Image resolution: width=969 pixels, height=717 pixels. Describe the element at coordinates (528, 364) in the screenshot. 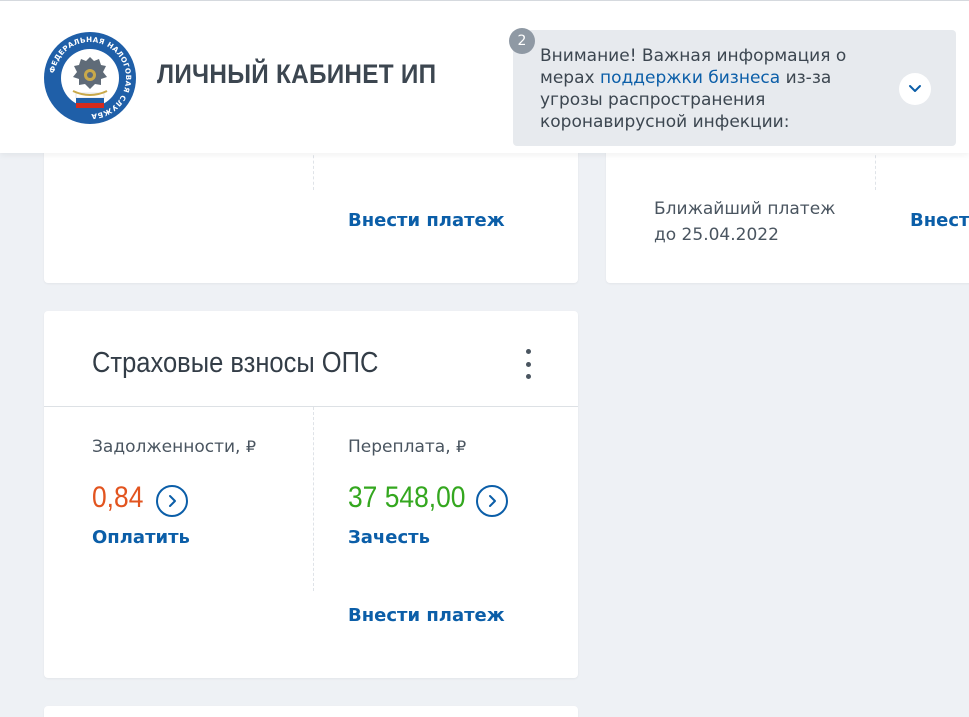

I see `more-options-icon` at that location.